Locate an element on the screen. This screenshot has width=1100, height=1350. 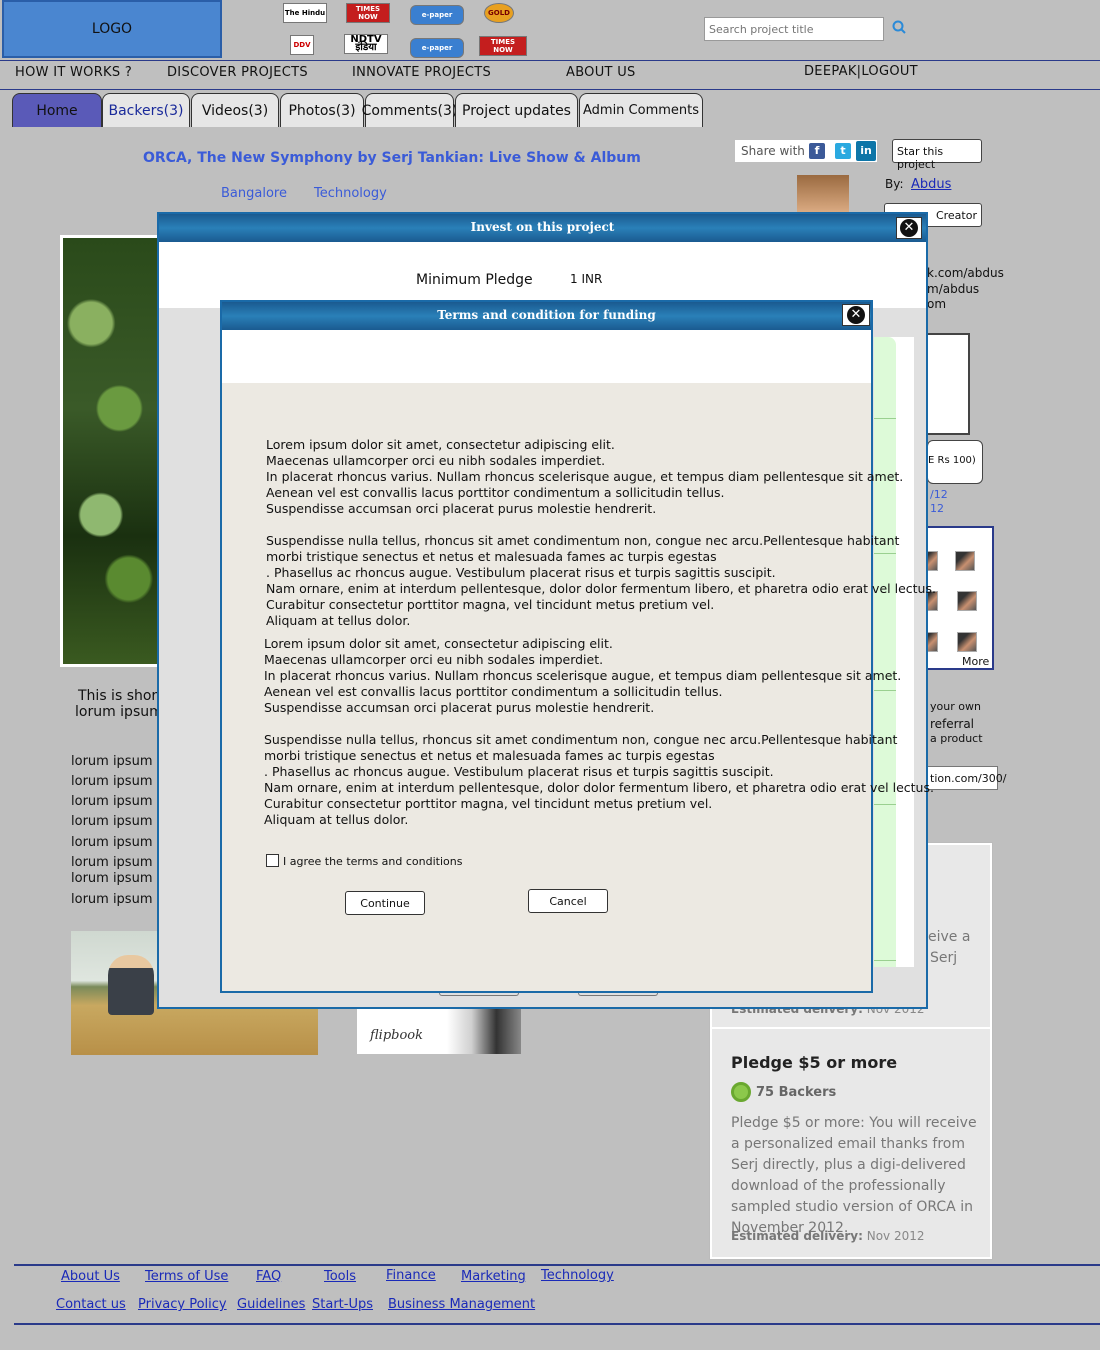
logo: LOGO is located at coordinates (112, 29).